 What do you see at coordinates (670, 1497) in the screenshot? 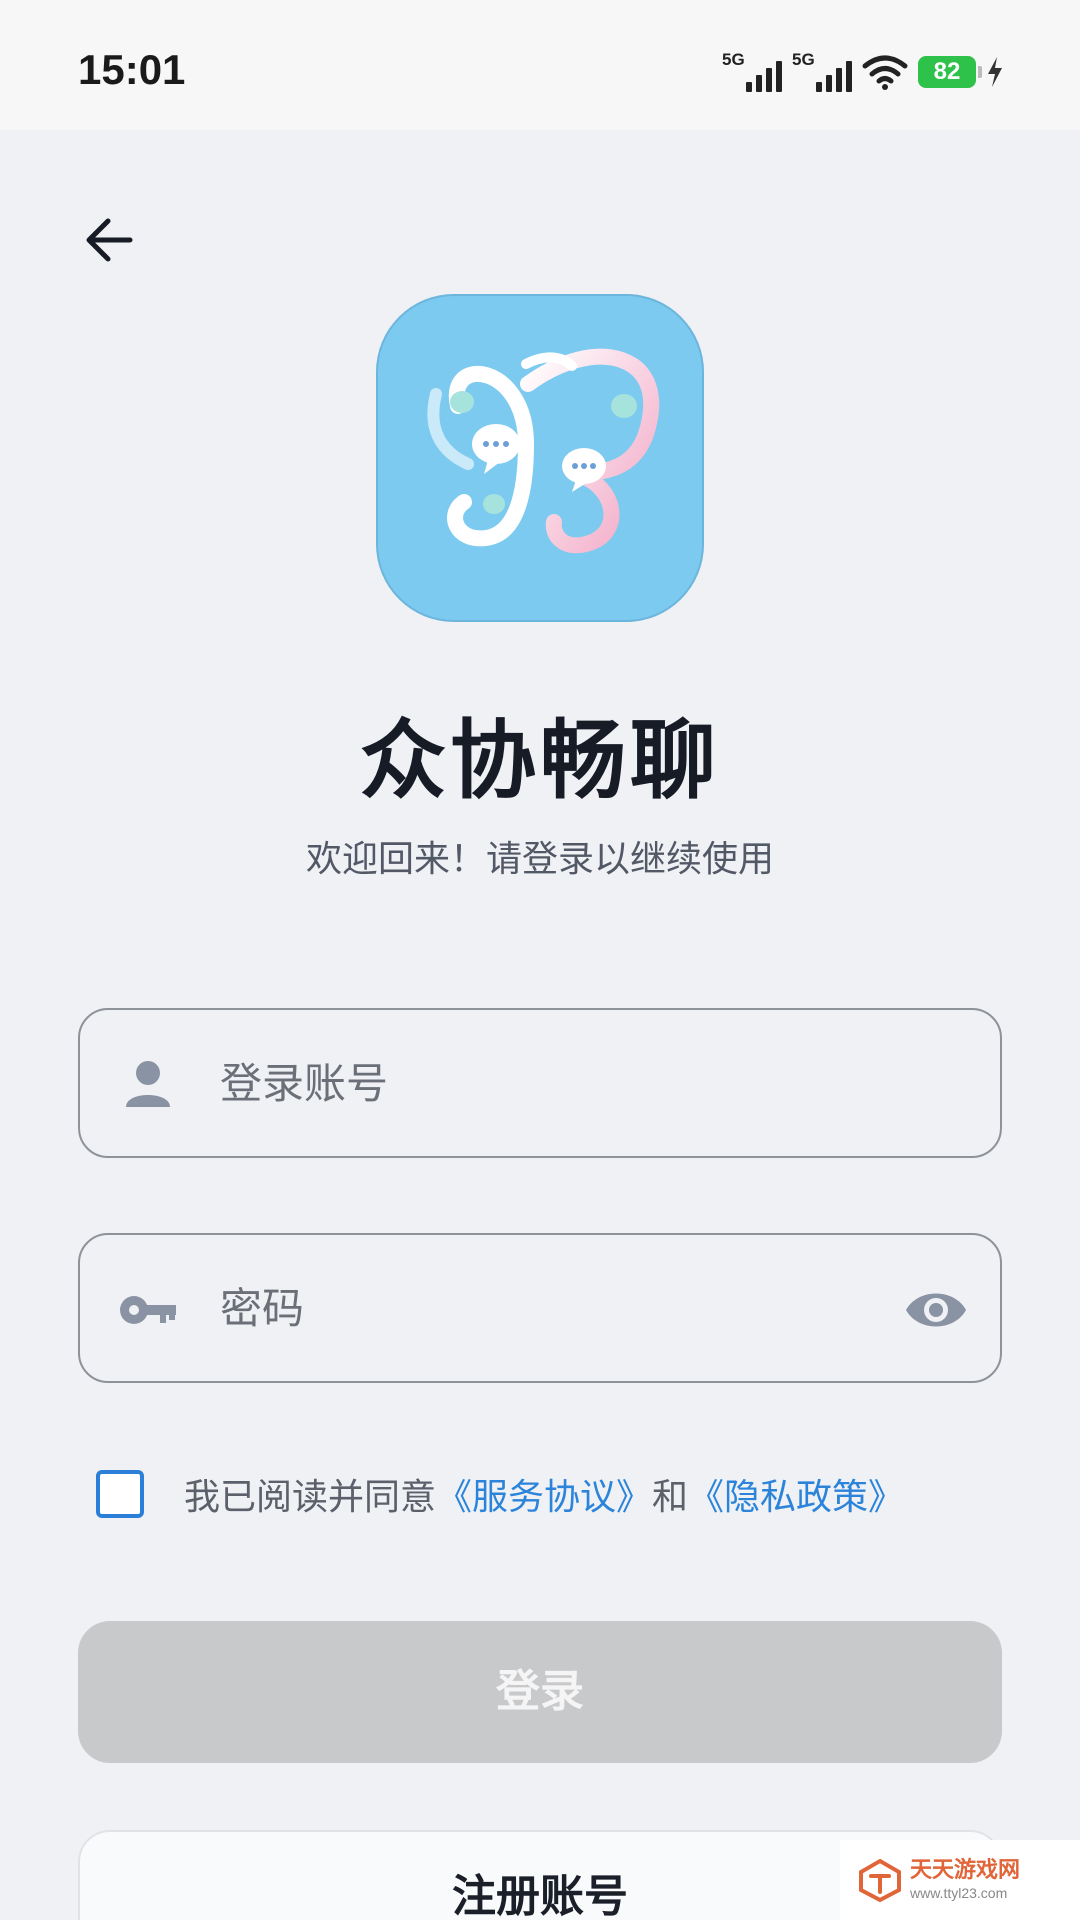
I see `agreement-conjunction: 和` at bounding box center [670, 1497].